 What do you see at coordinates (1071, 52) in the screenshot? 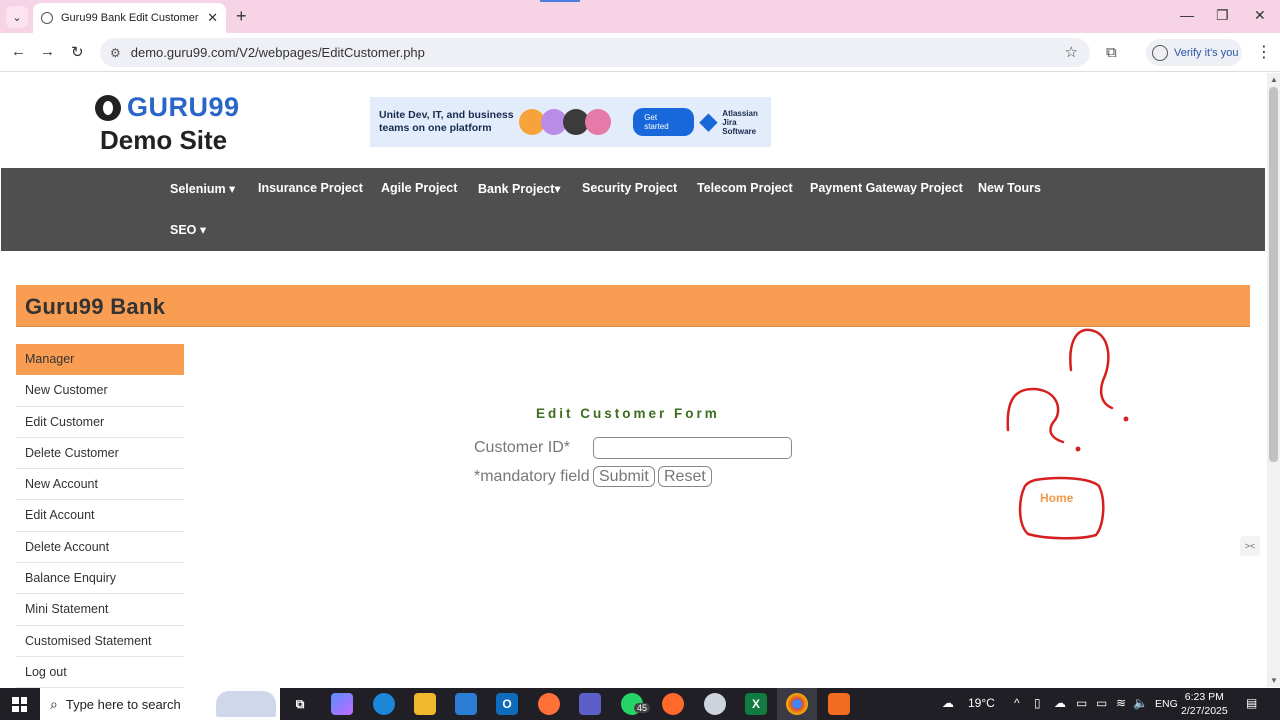
I see `bookmark-star-icon: ☆` at bounding box center [1071, 52].